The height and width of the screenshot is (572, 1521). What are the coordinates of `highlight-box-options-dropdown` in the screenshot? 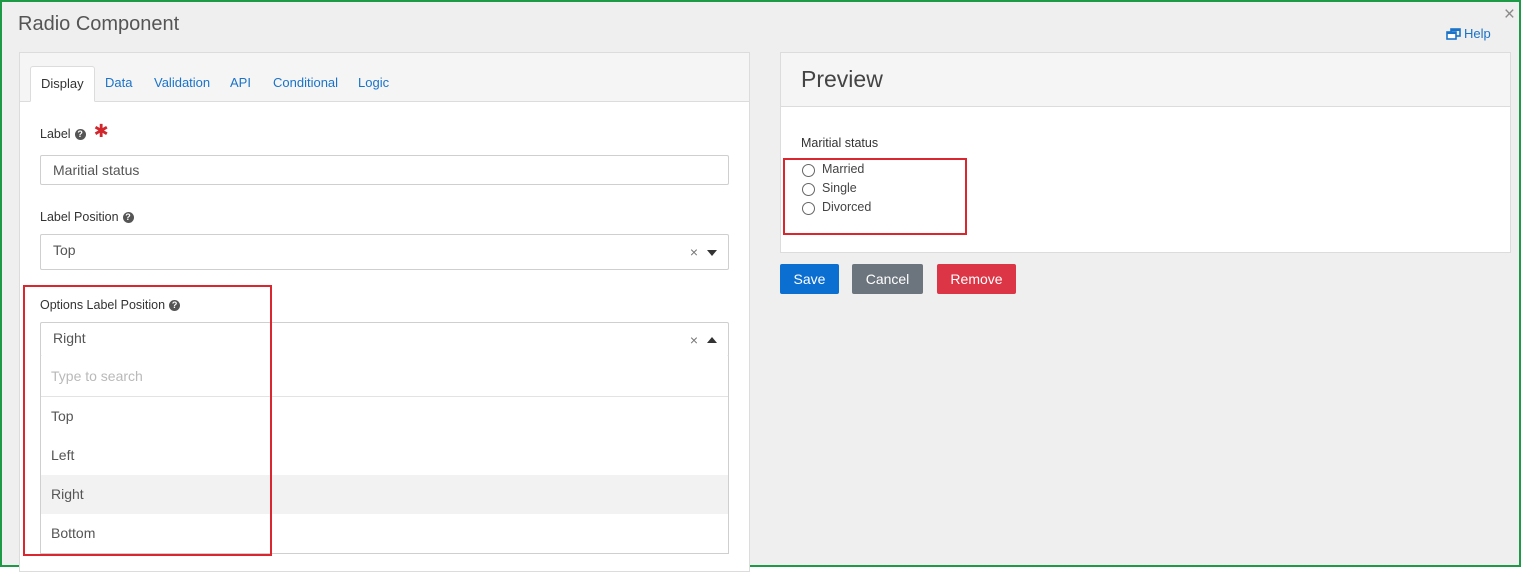 It's located at (147, 420).